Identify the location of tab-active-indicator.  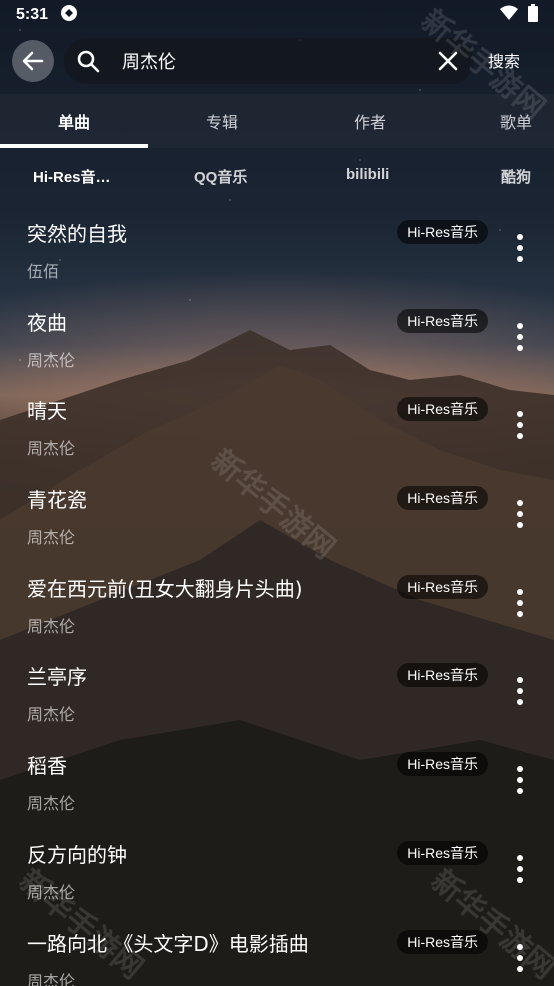
(74, 146).